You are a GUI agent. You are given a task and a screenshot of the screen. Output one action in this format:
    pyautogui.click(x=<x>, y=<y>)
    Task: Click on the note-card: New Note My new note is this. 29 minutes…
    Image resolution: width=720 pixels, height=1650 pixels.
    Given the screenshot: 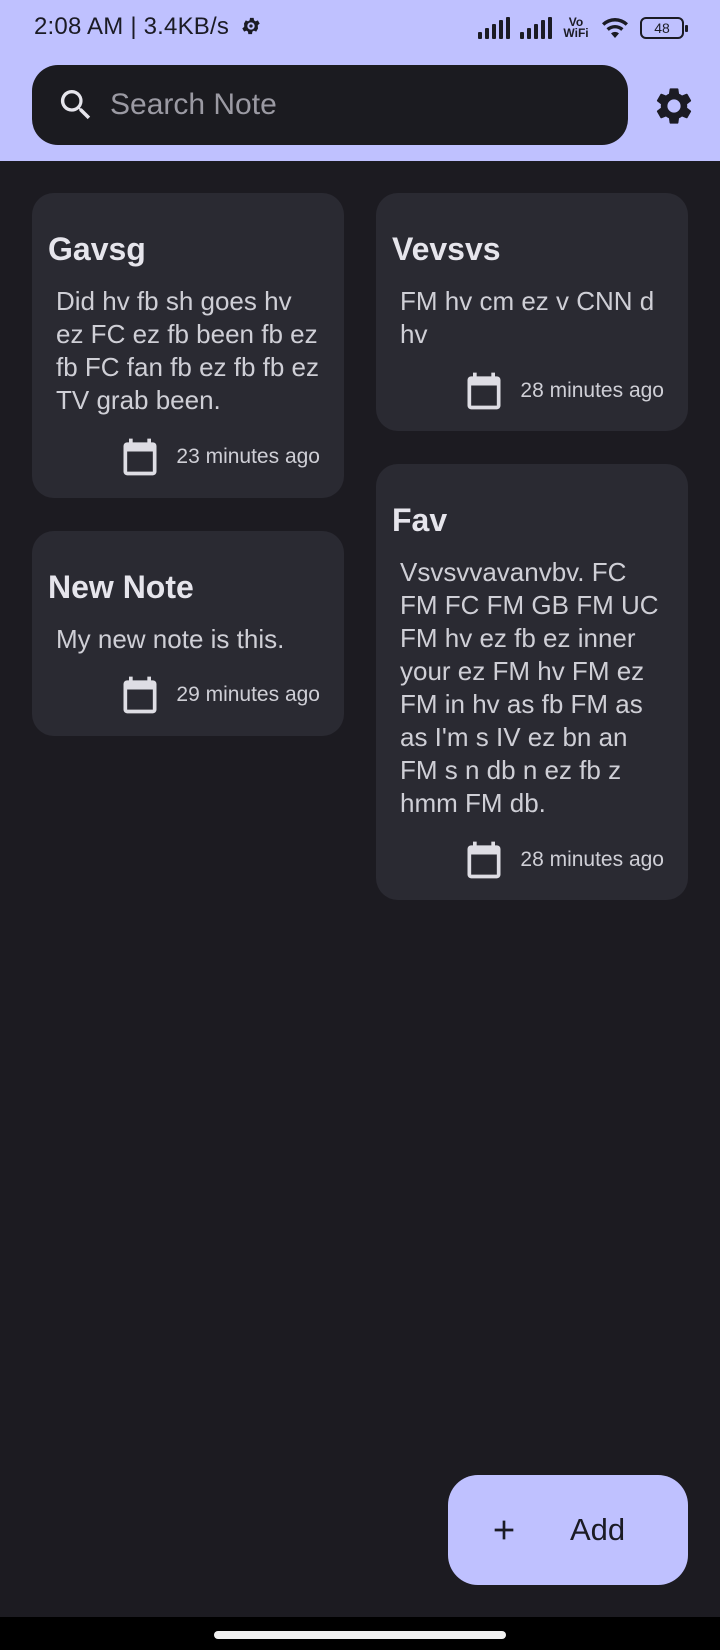 What is the action you would take?
    pyautogui.click(x=188, y=633)
    